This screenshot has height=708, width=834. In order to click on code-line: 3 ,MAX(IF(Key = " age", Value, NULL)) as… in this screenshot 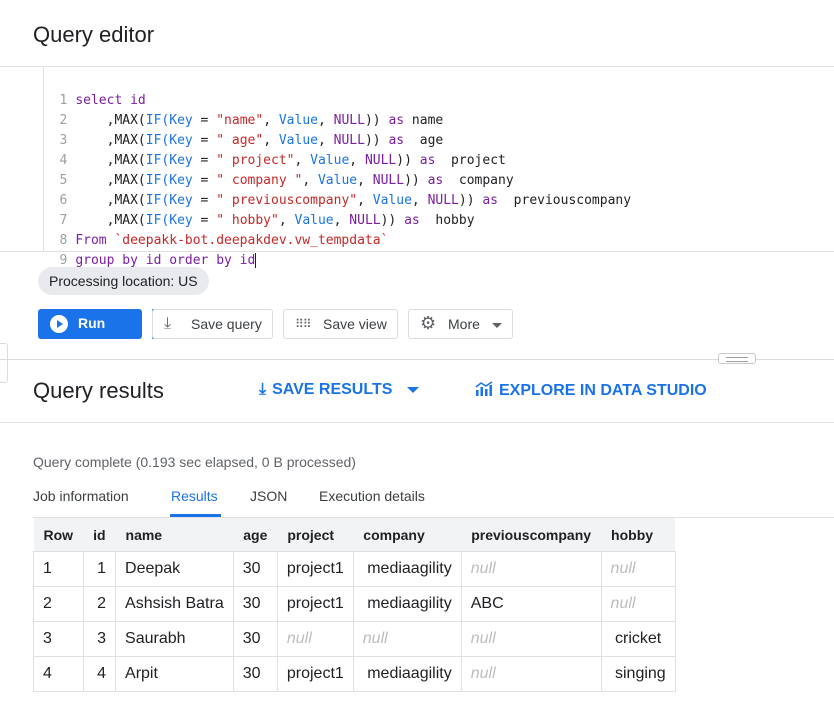, I will do `click(417, 129)`.